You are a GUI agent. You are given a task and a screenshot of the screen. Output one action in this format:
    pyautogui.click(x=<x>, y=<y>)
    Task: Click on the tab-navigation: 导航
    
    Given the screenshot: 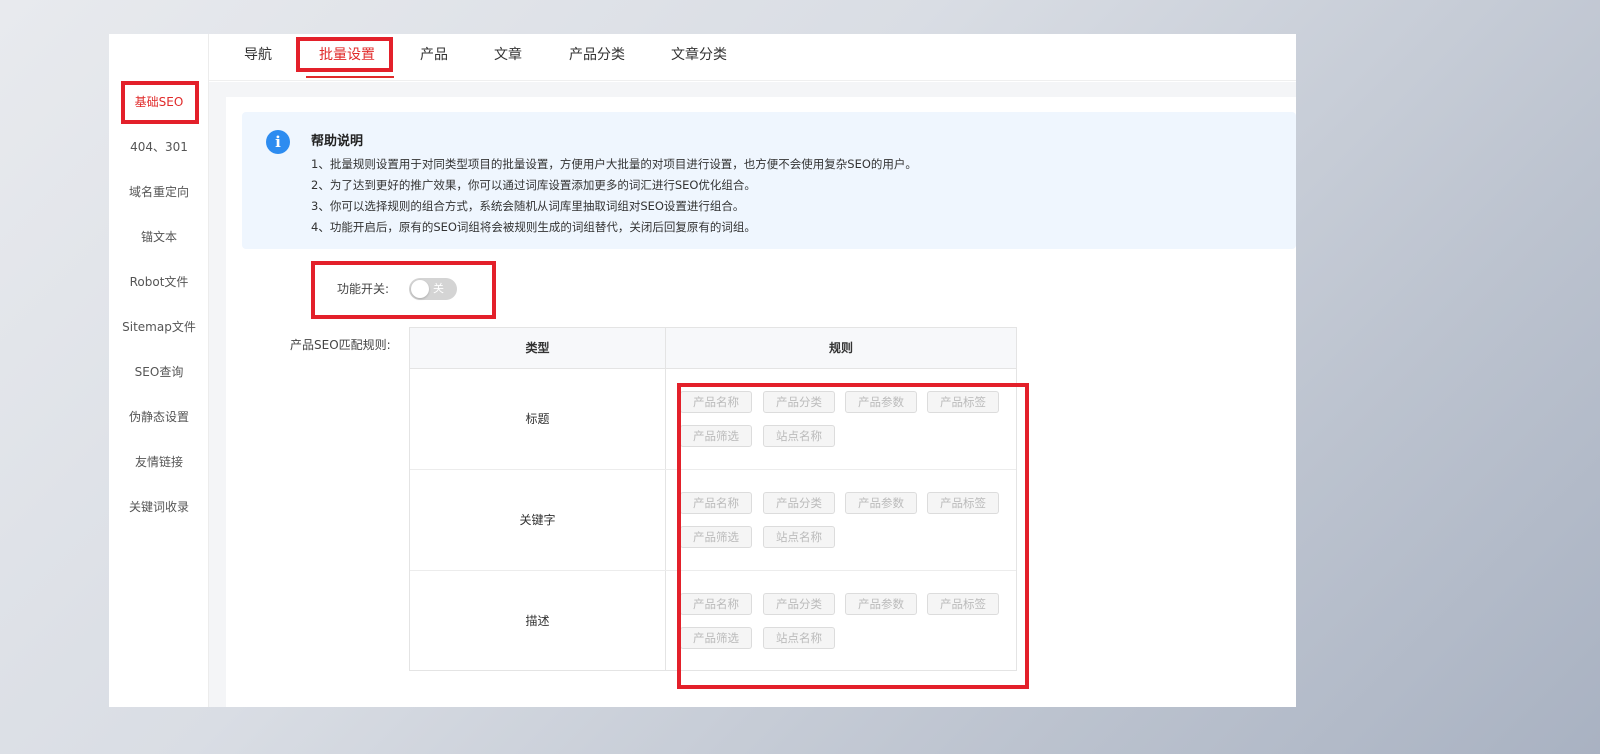 What is the action you would take?
    pyautogui.click(x=258, y=57)
    